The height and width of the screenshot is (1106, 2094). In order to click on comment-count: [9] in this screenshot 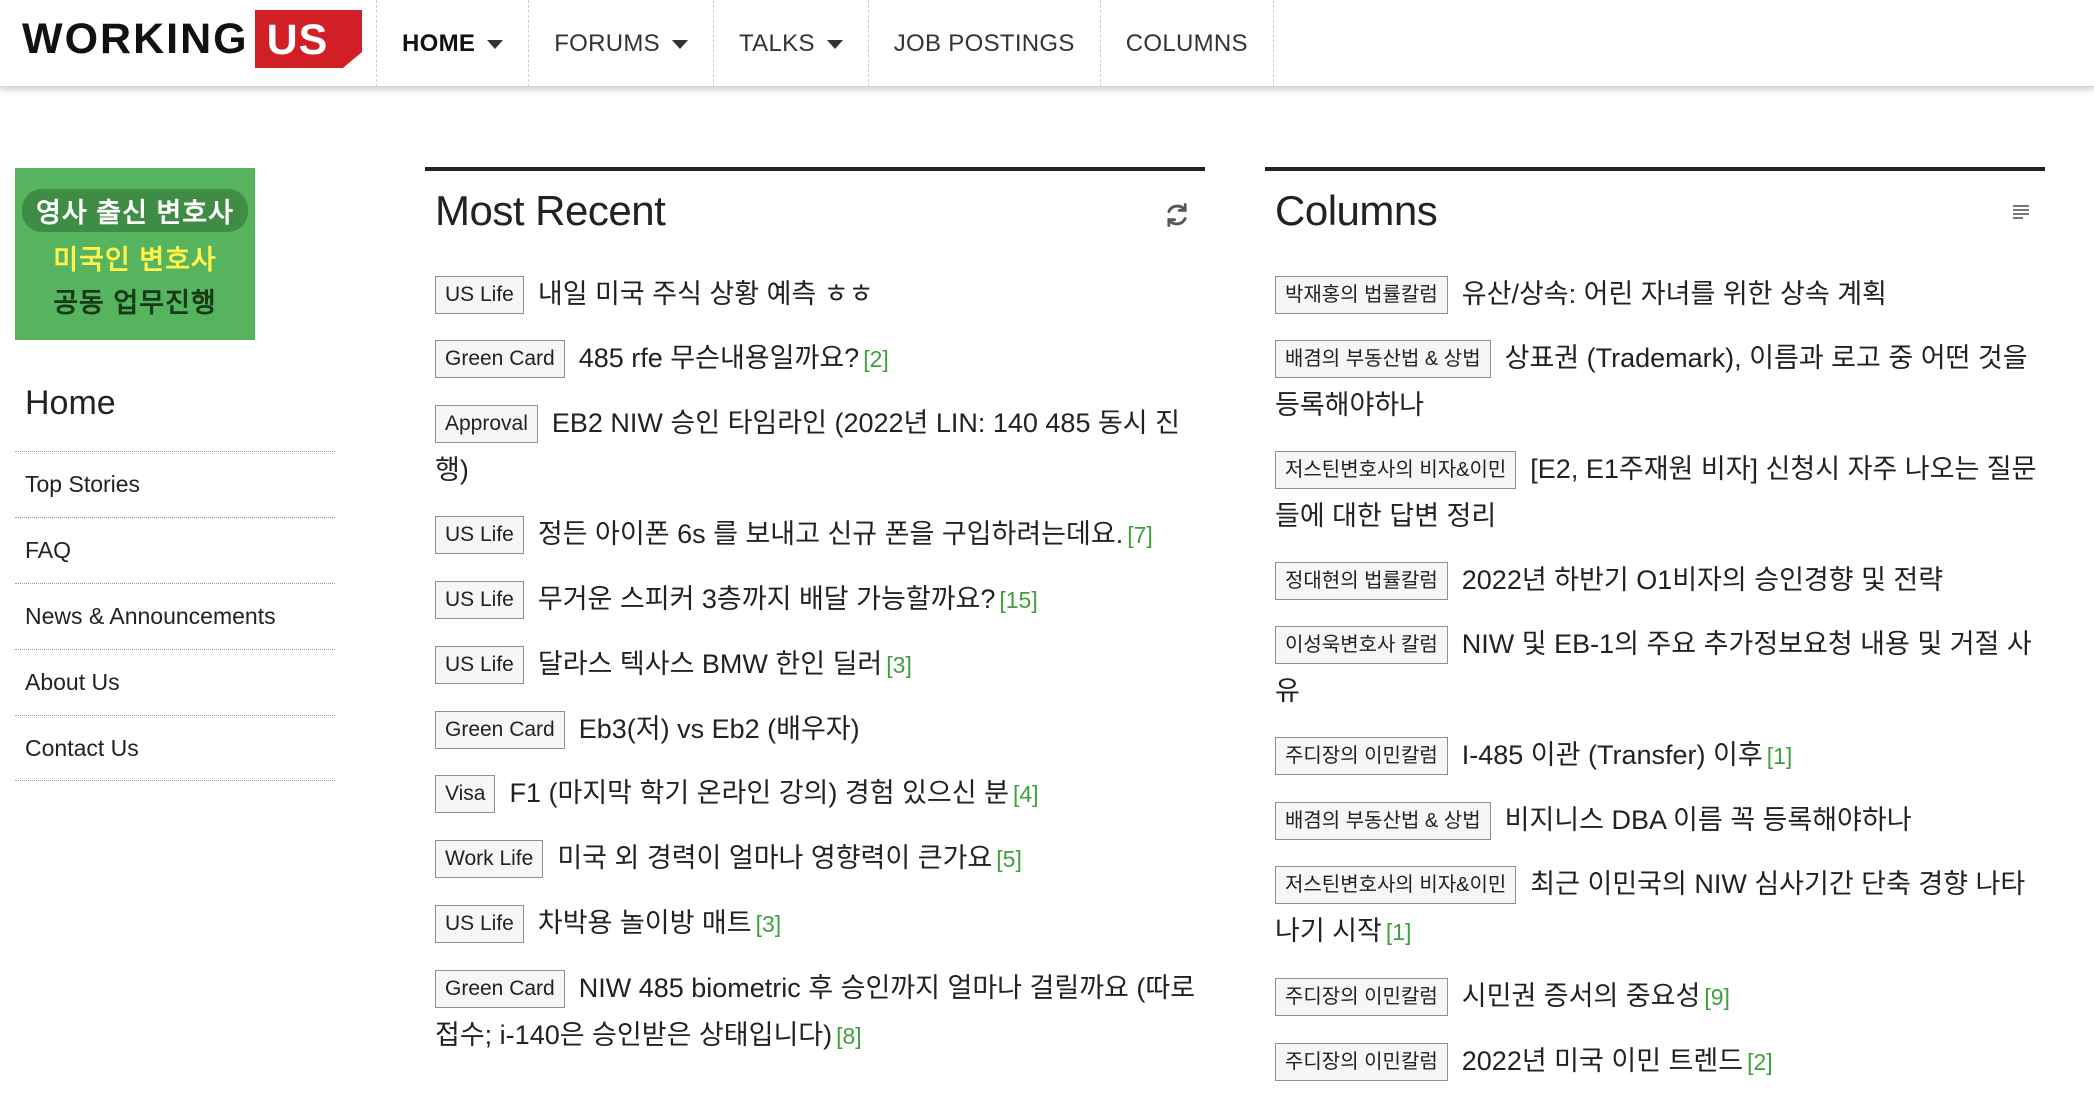, I will do `click(1717, 997)`.